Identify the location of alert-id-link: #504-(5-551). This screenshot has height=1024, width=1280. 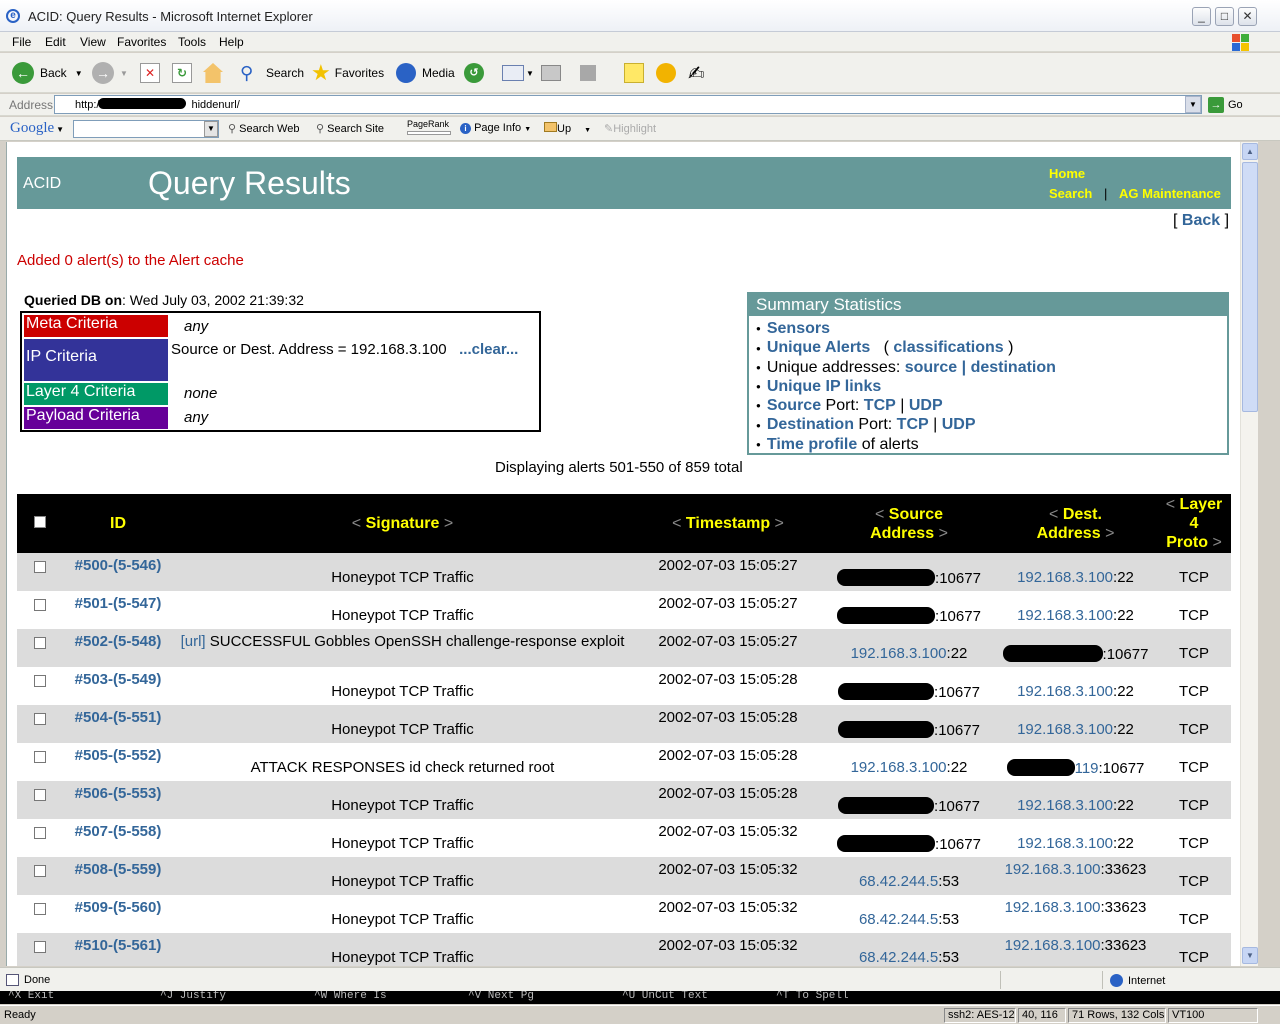
(118, 724).